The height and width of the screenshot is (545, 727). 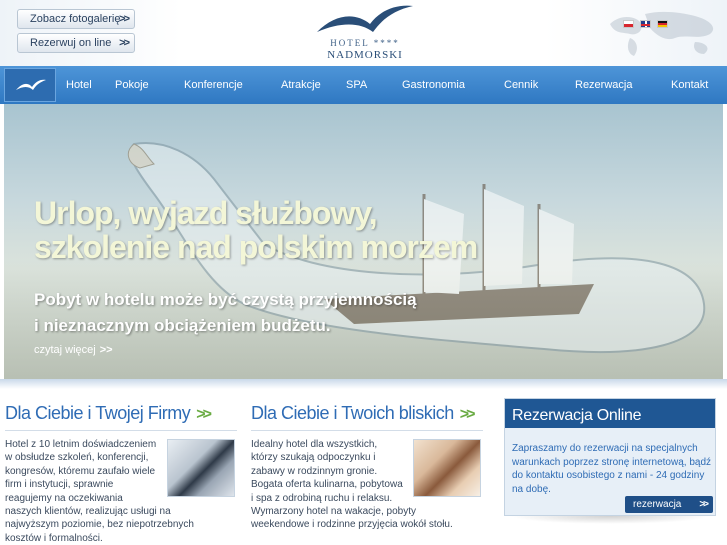 What do you see at coordinates (662, 24) in the screenshot?
I see `flag-de-icon` at bounding box center [662, 24].